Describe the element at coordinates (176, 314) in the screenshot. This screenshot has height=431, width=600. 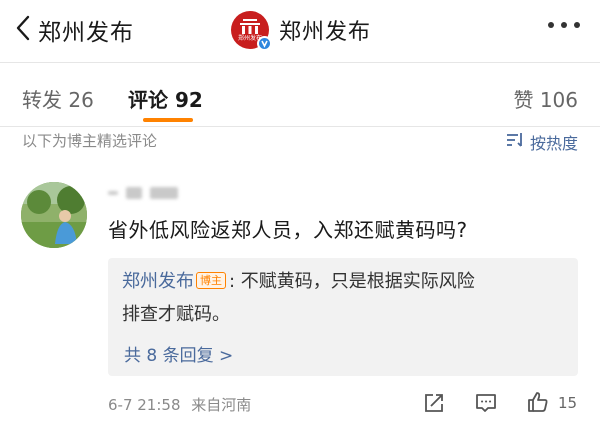
I see `reply-text-continued: 排查才赋码。` at that location.